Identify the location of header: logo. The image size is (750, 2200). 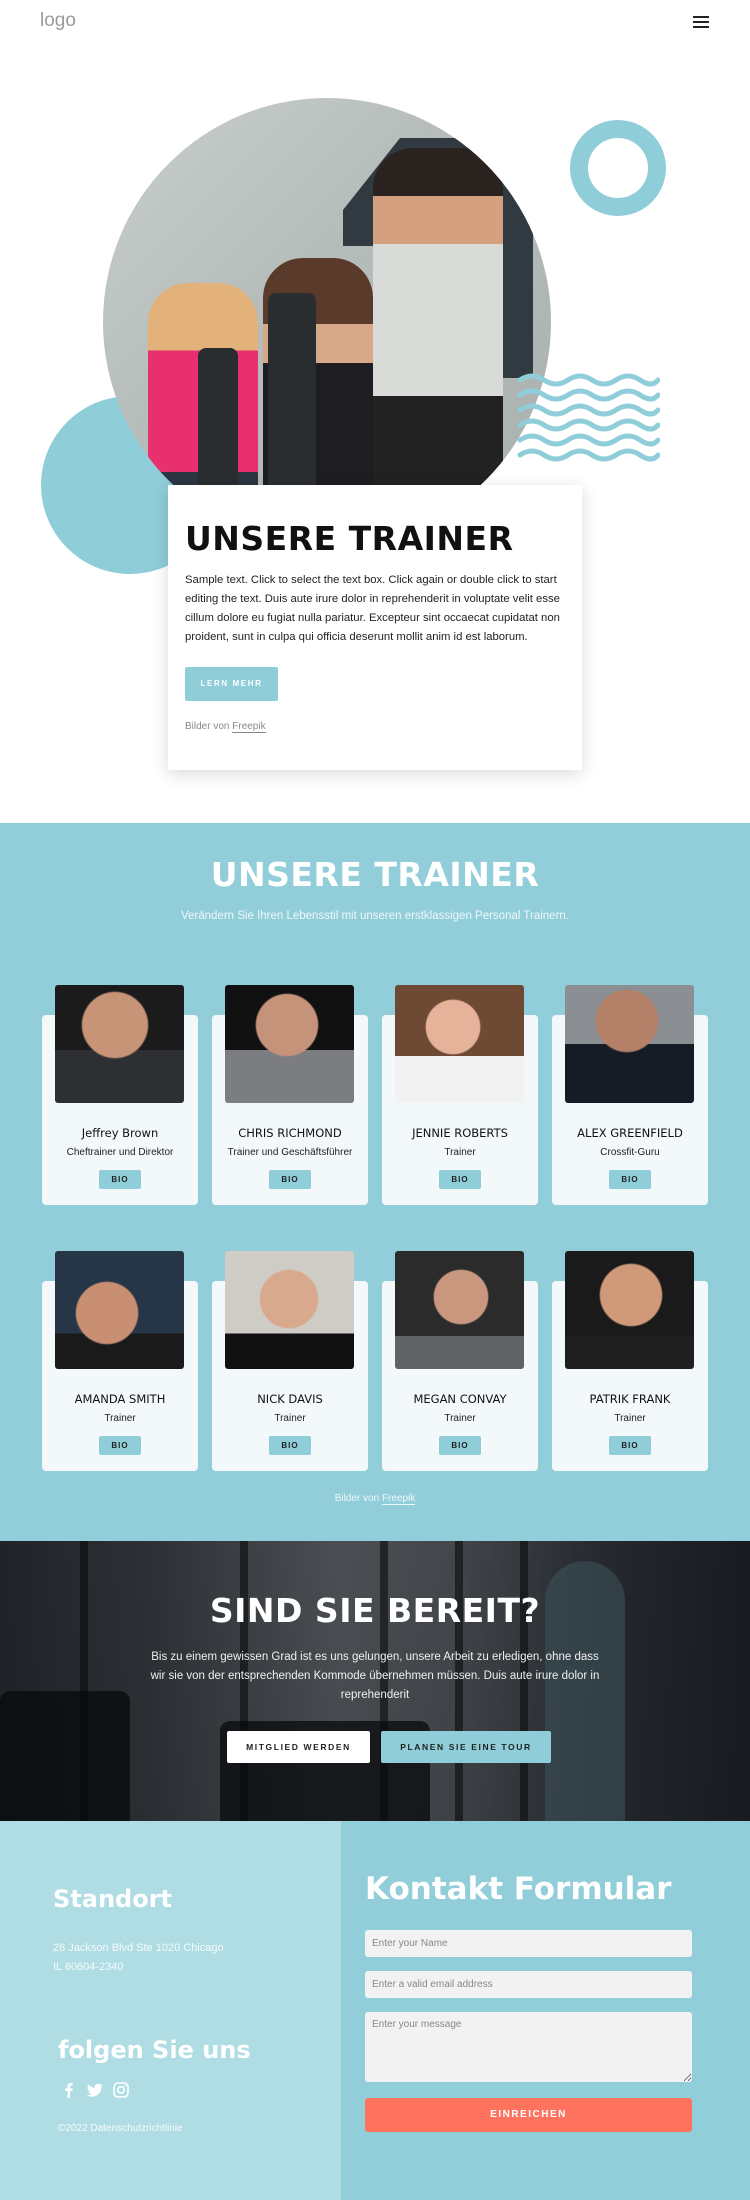
(375, 24).